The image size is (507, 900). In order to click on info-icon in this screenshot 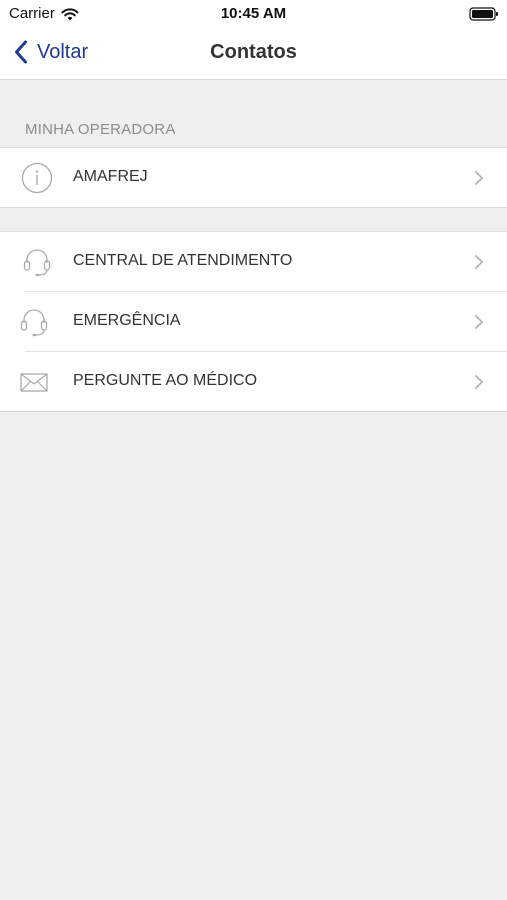, I will do `click(37, 178)`.